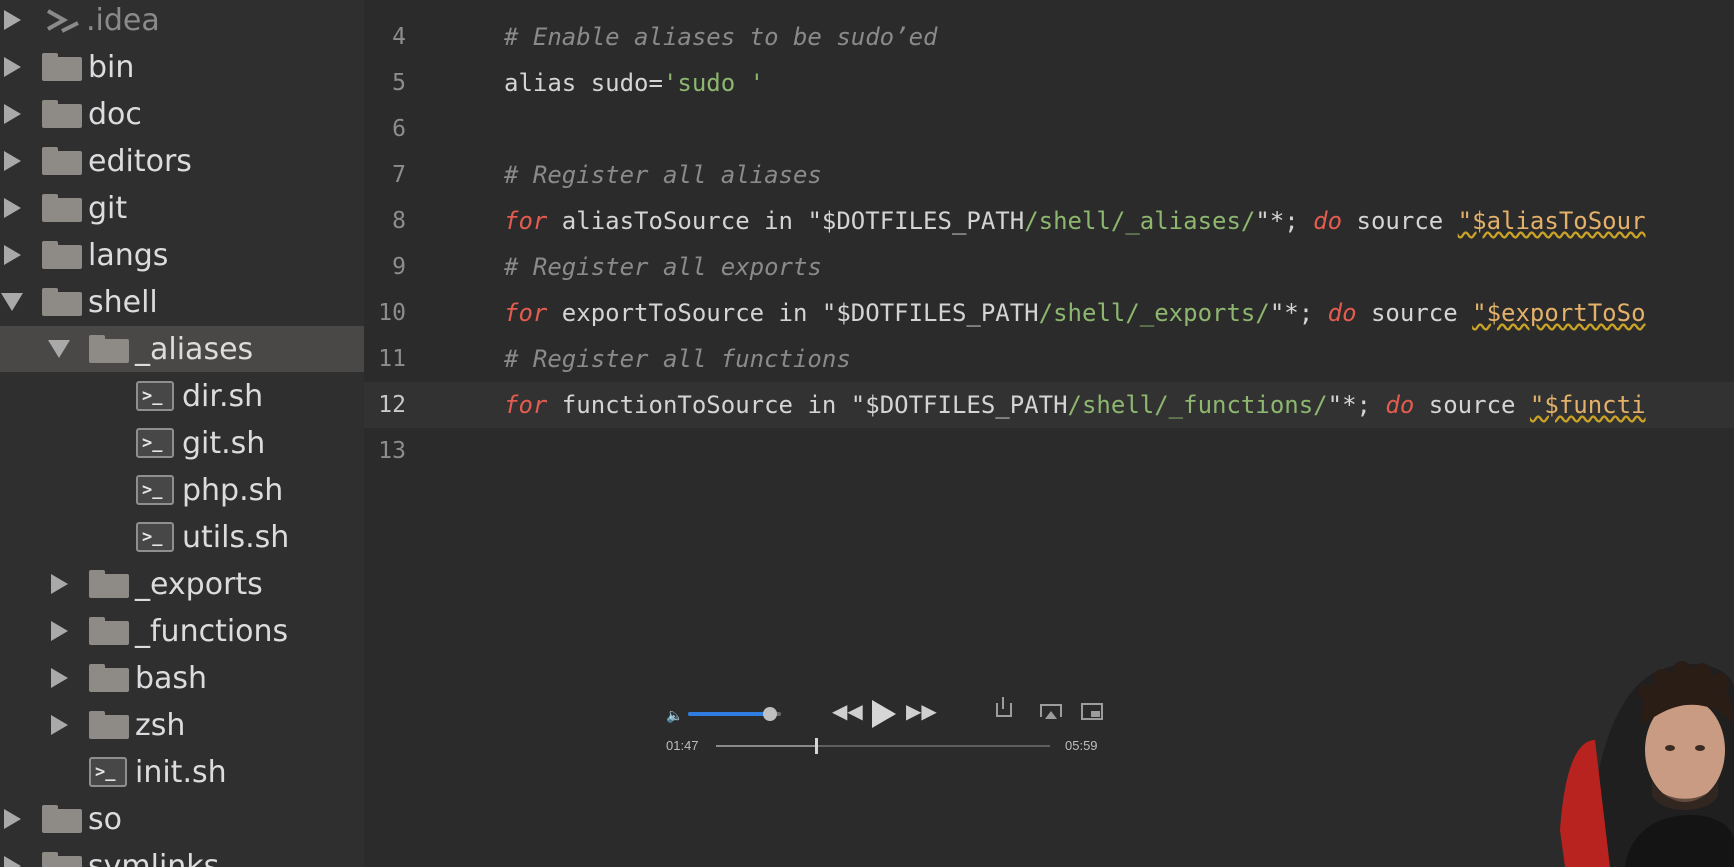 The image size is (1734, 867). What do you see at coordinates (182, 161) in the screenshot?
I see `tree-item: editors` at bounding box center [182, 161].